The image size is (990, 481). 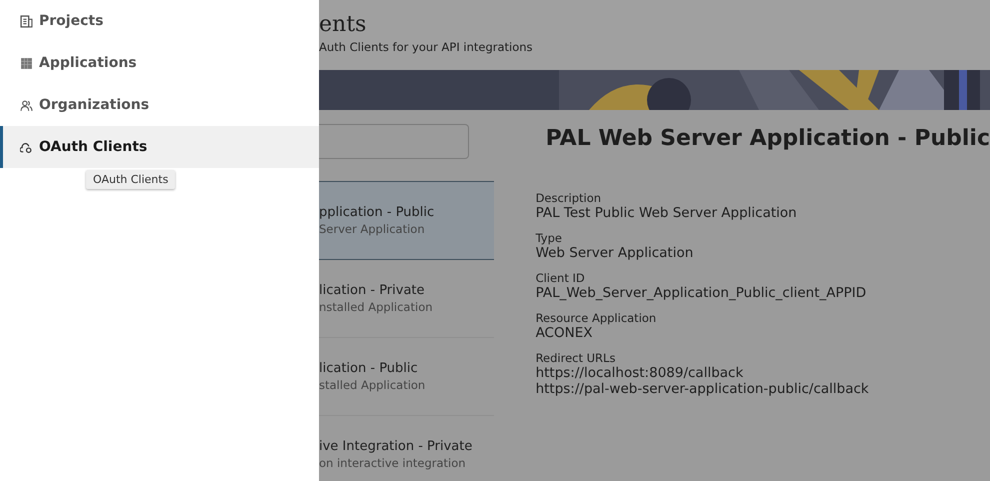 I want to click on field-value: ACONEX, so click(x=564, y=333).